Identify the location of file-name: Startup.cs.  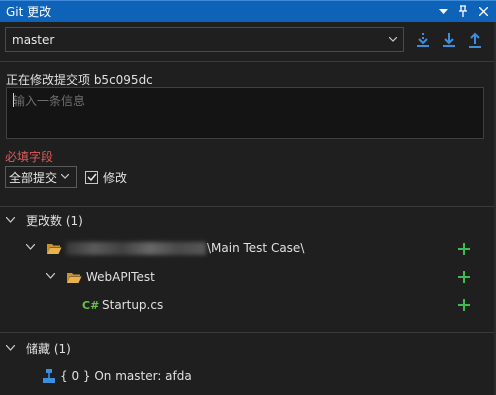
(133, 305).